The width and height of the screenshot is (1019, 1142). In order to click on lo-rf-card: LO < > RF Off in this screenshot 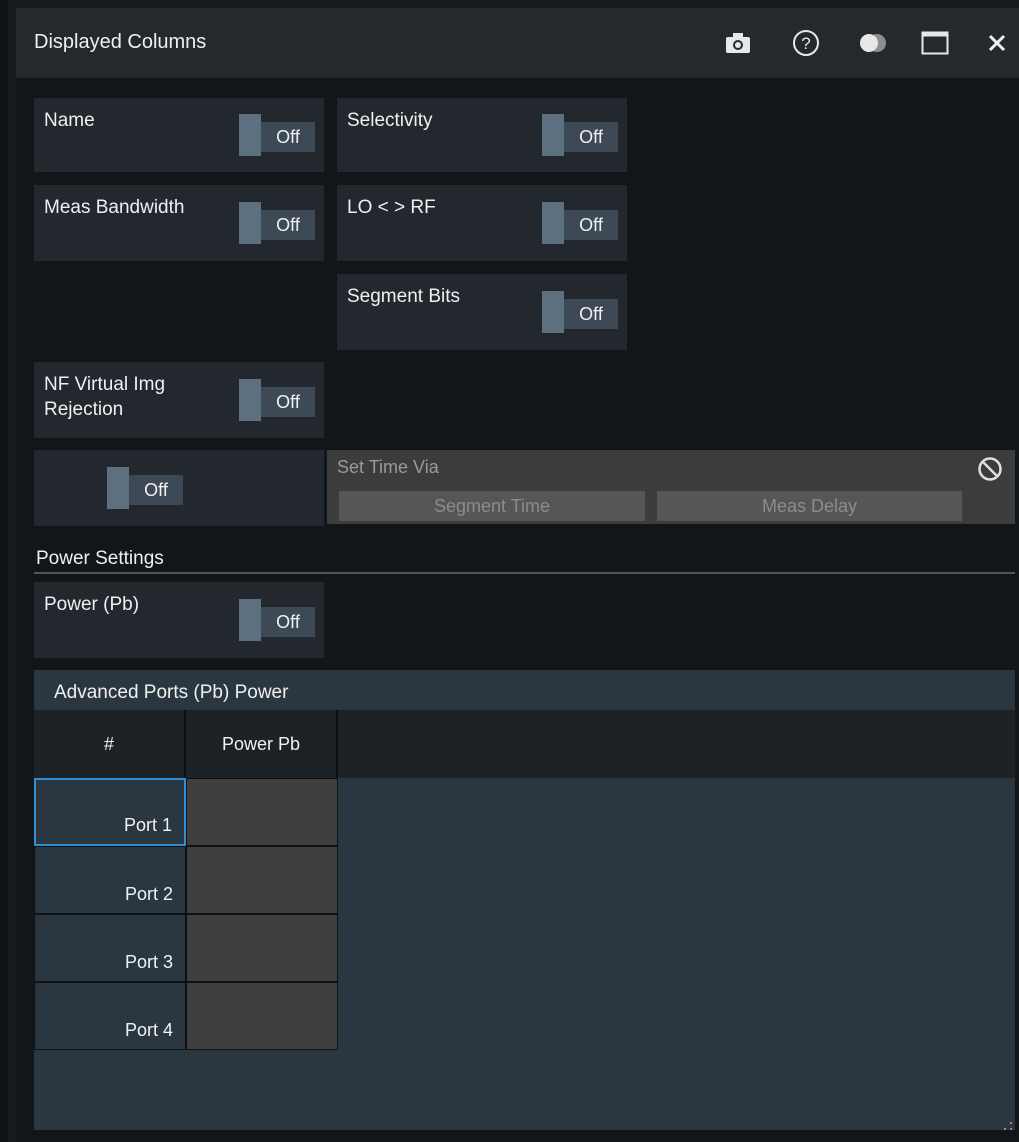, I will do `click(482, 223)`.